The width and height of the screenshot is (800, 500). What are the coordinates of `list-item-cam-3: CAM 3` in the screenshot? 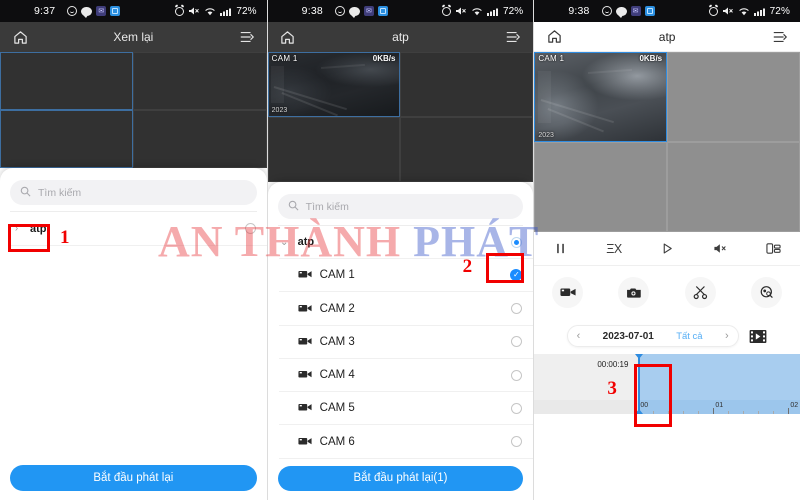 It's located at (401, 342).